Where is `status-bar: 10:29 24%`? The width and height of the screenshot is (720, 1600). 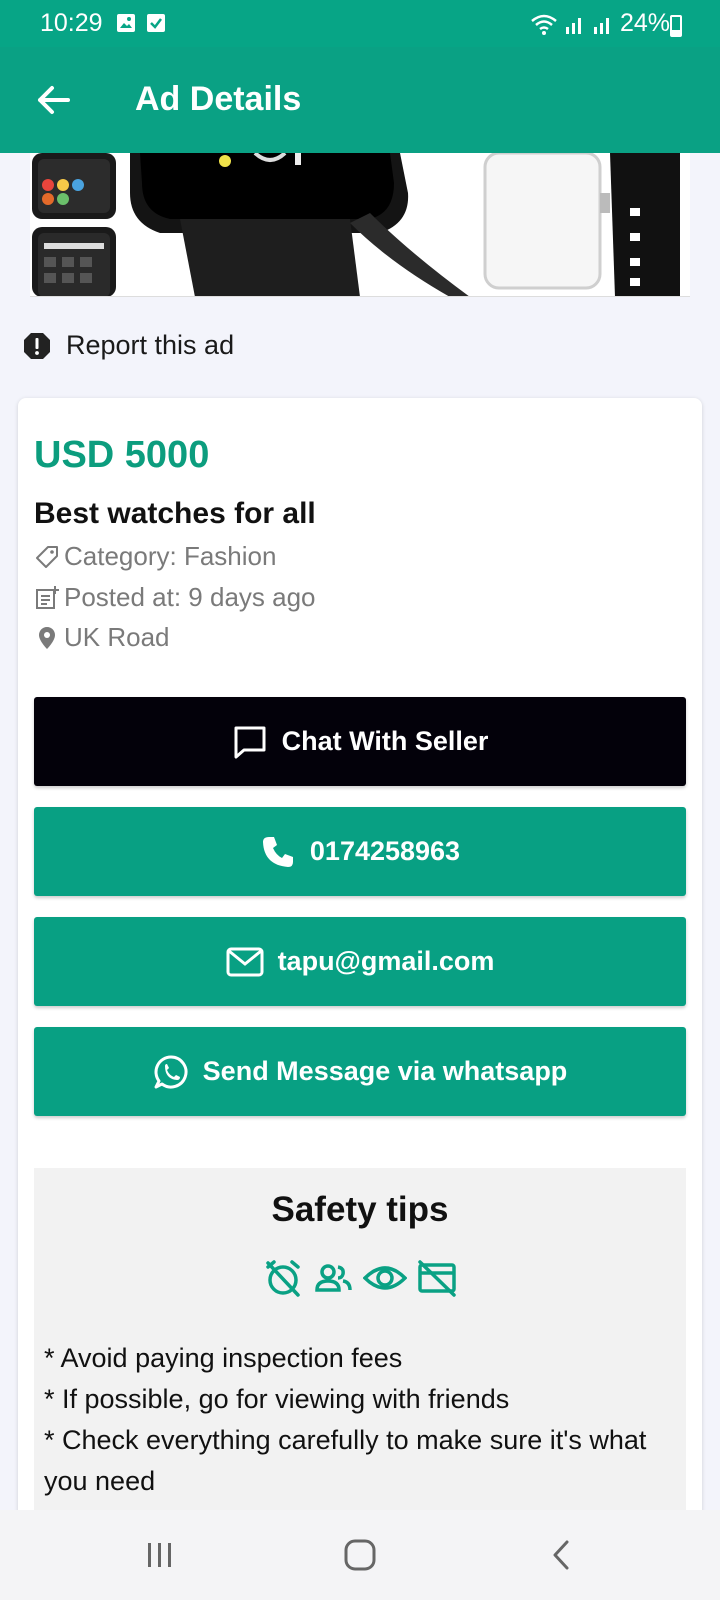 status-bar: 10:29 24% is located at coordinates (360, 23).